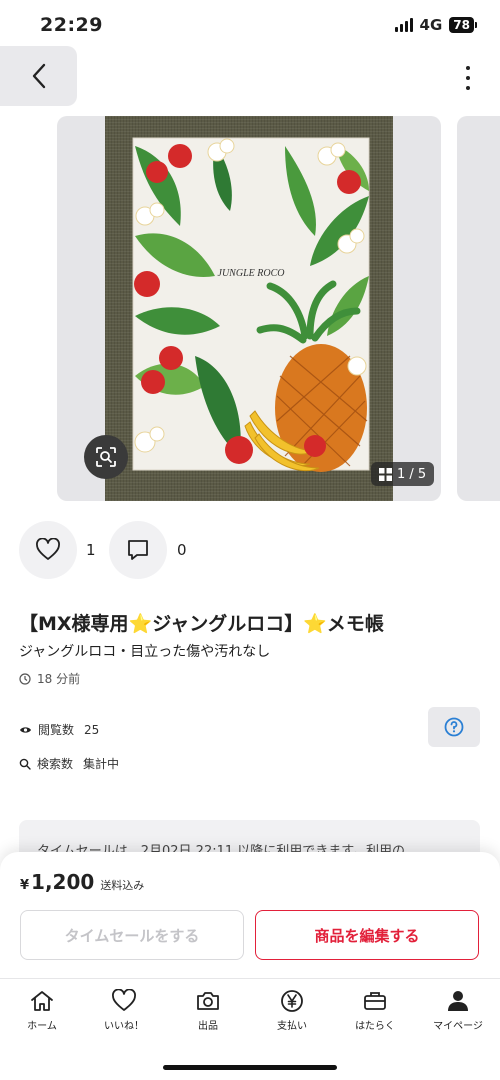 The height and width of the screenshot is (1080, 500). I want to click on lens-search-icon, so click(106, 457).